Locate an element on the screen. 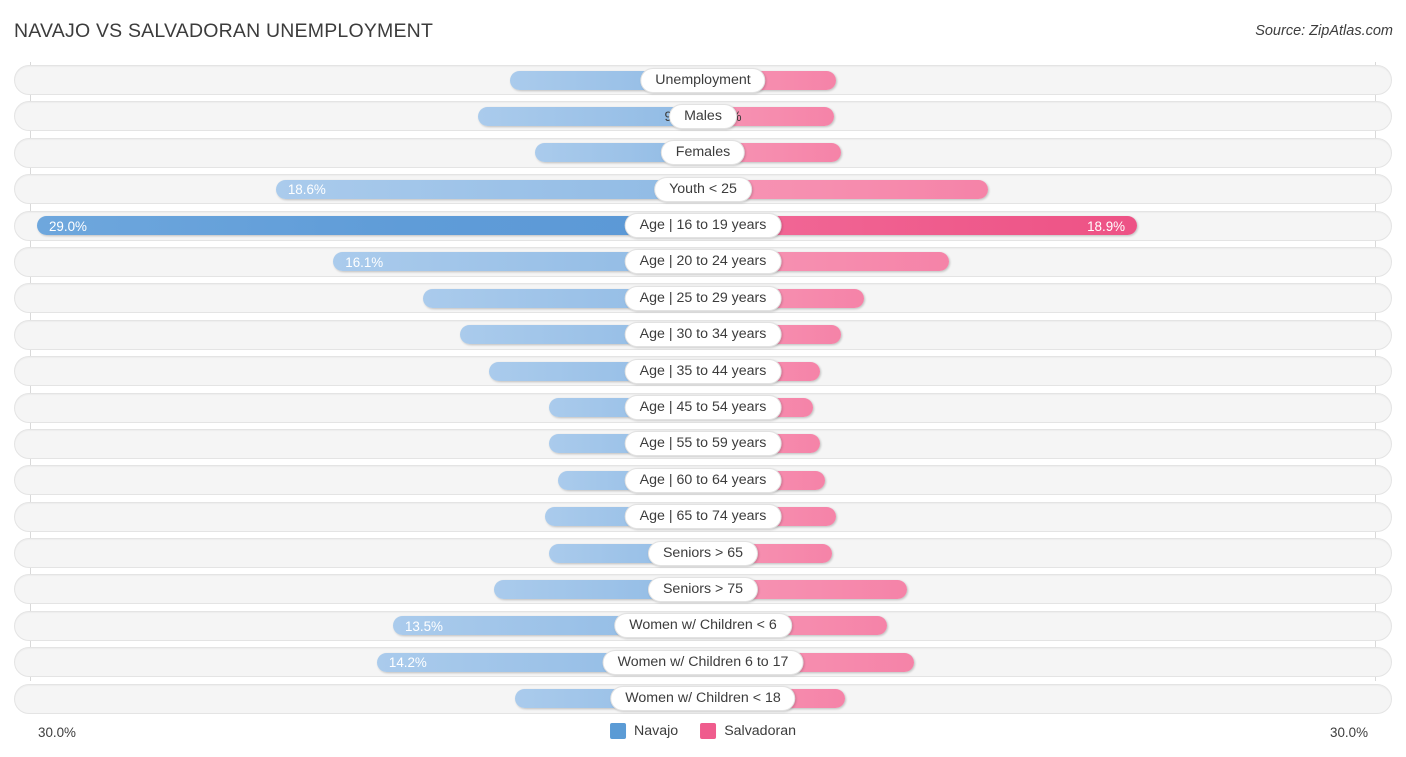 This screenshot has width=1406, height=757. chart-row: 9.8%5.7%Males is located at coordinates (703, 116).